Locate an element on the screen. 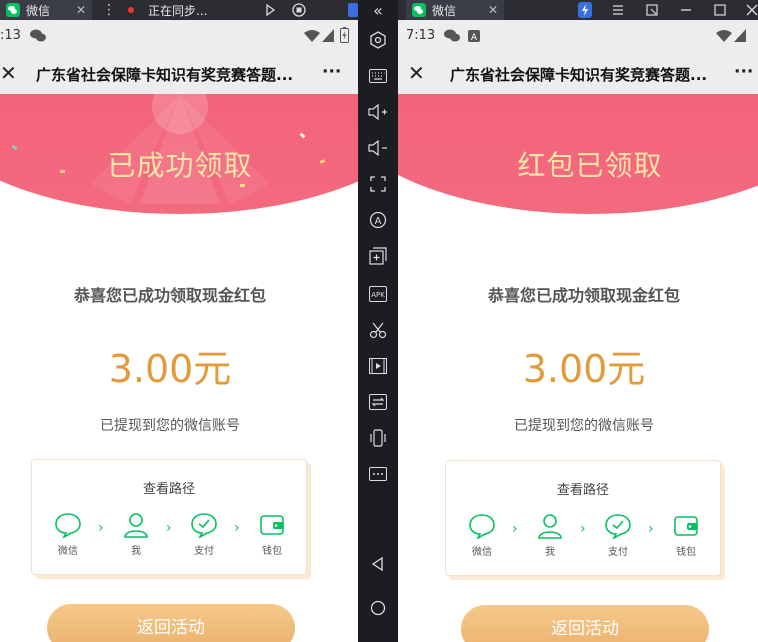 This screenshot has width=758, height=642. settings-hexagon-icon is located at coordinates (378, 40).